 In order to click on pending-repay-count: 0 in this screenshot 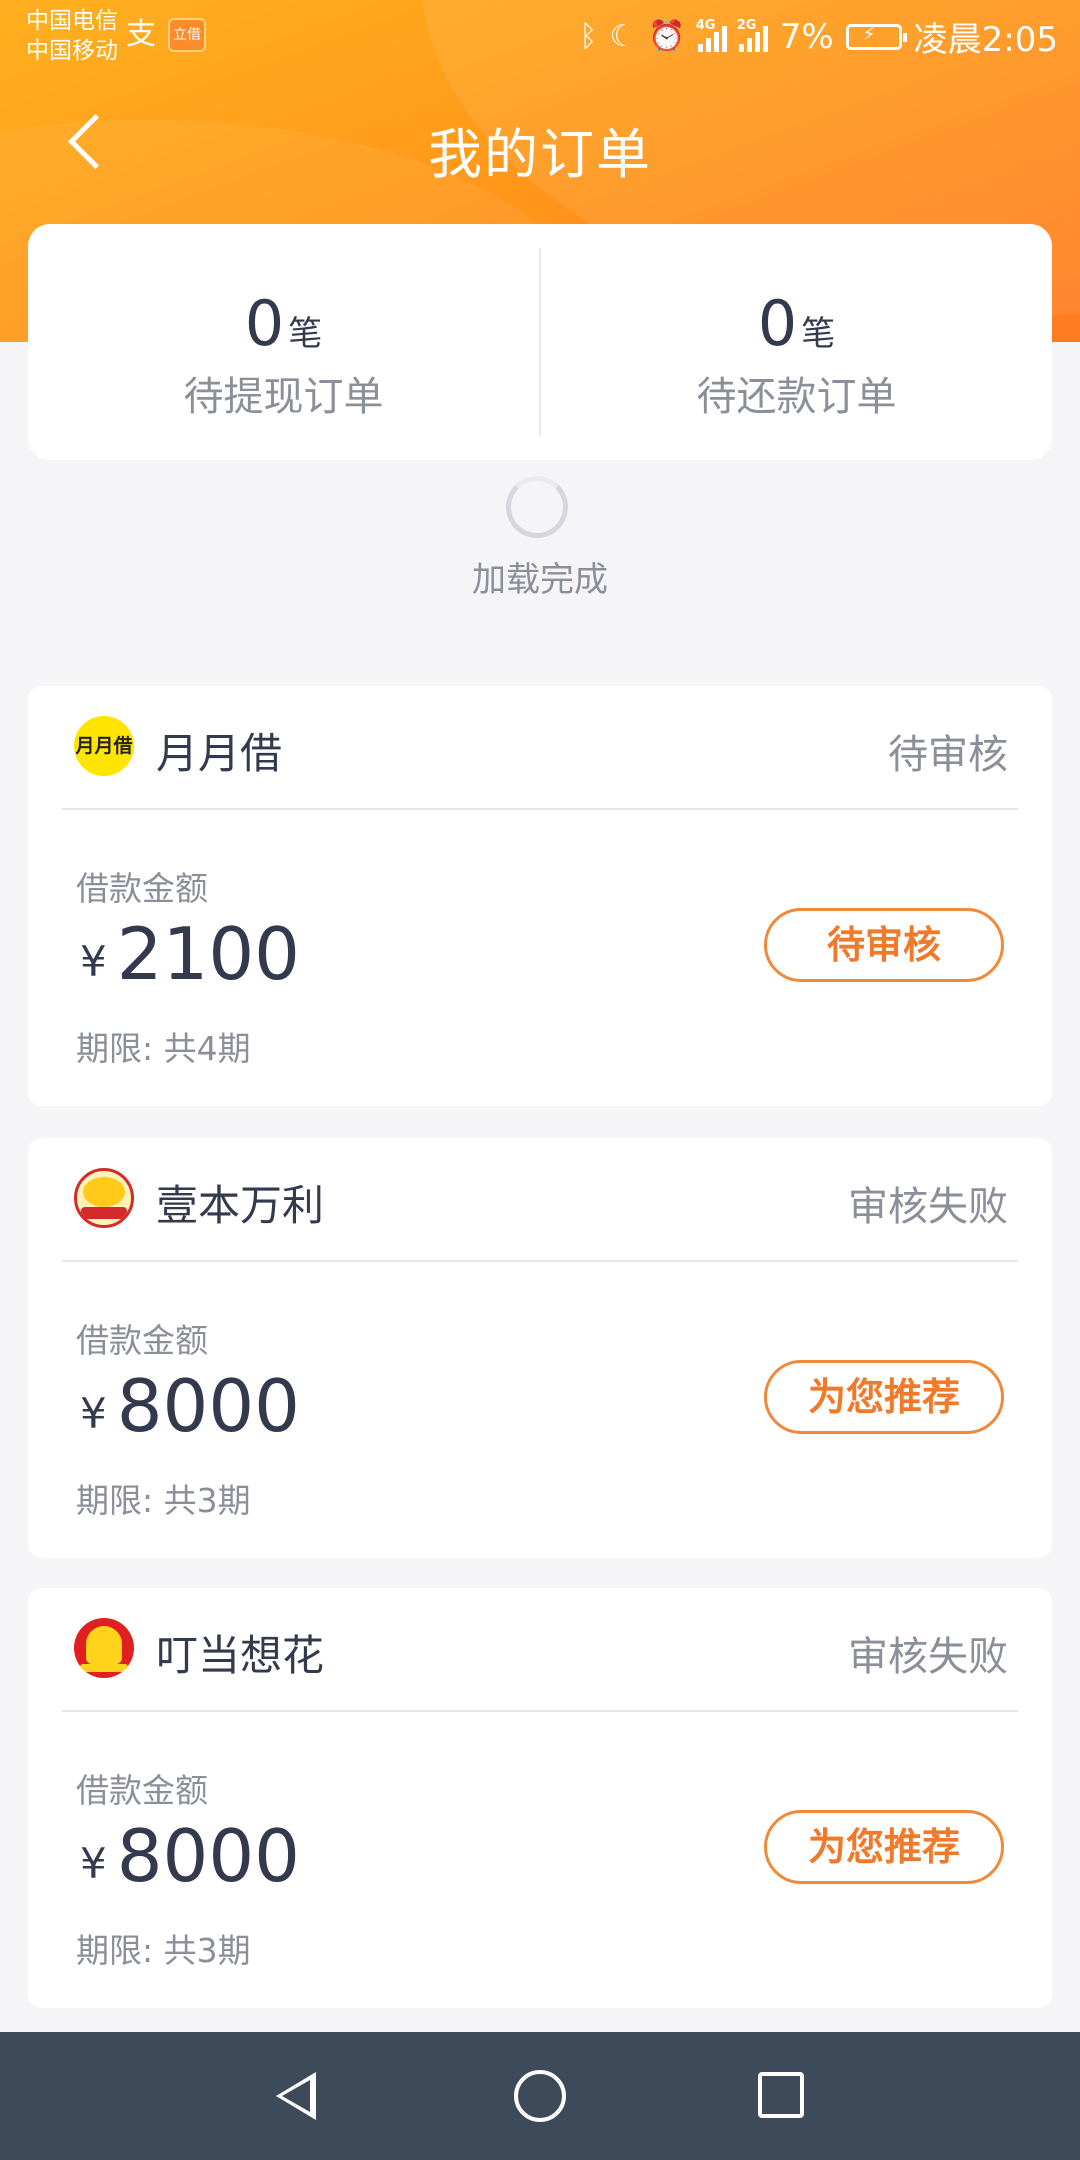, I will do `click(777, 323)`.